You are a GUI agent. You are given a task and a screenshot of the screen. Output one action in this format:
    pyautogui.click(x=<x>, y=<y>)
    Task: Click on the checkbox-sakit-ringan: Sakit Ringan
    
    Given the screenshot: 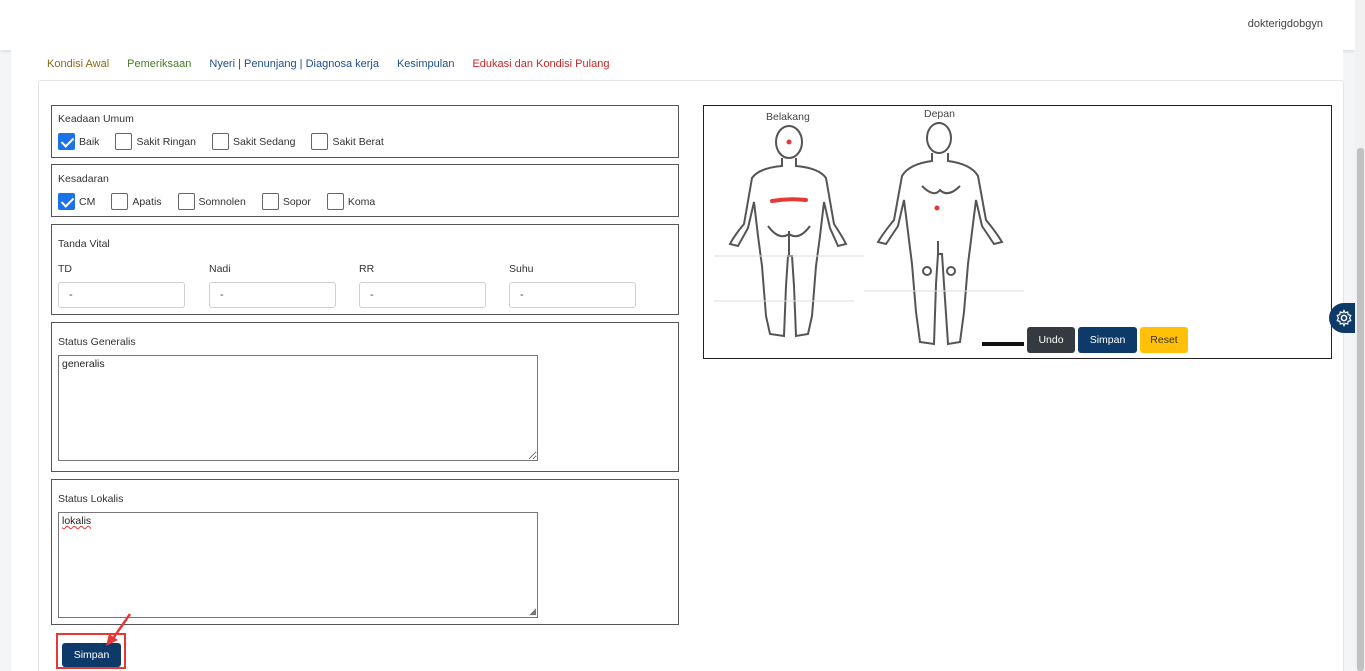 What is the action you would take?
    pyautogui.click(x=155, y=141)
    